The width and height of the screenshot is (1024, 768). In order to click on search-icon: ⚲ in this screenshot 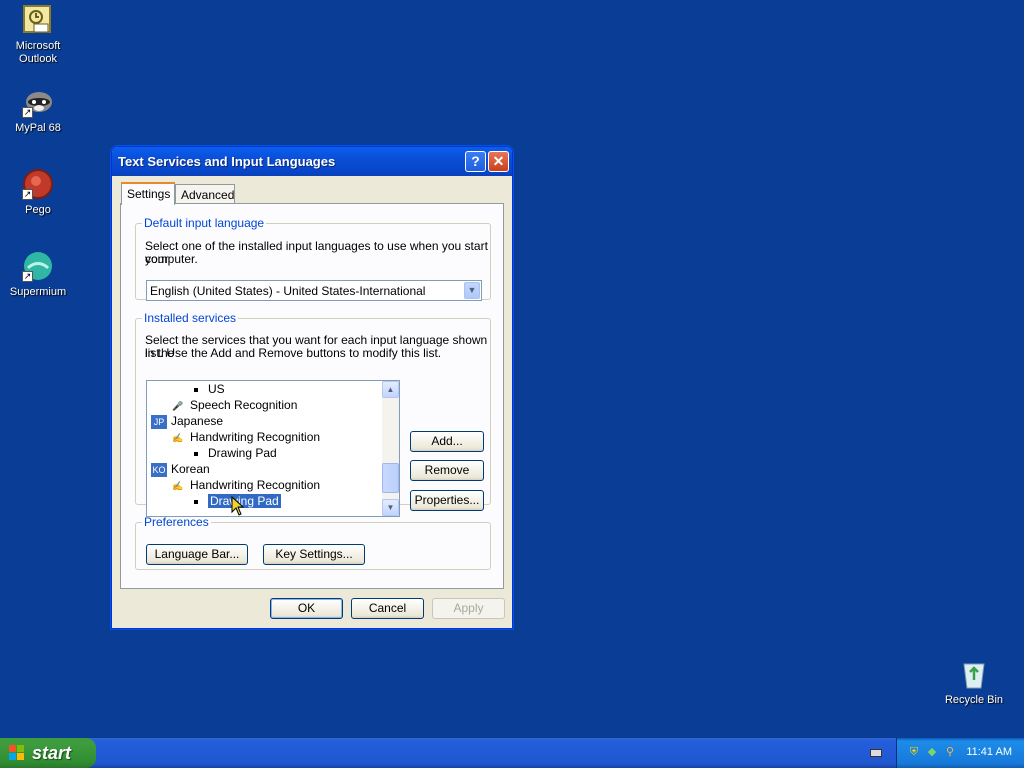, I will do `click(950, 752)`.